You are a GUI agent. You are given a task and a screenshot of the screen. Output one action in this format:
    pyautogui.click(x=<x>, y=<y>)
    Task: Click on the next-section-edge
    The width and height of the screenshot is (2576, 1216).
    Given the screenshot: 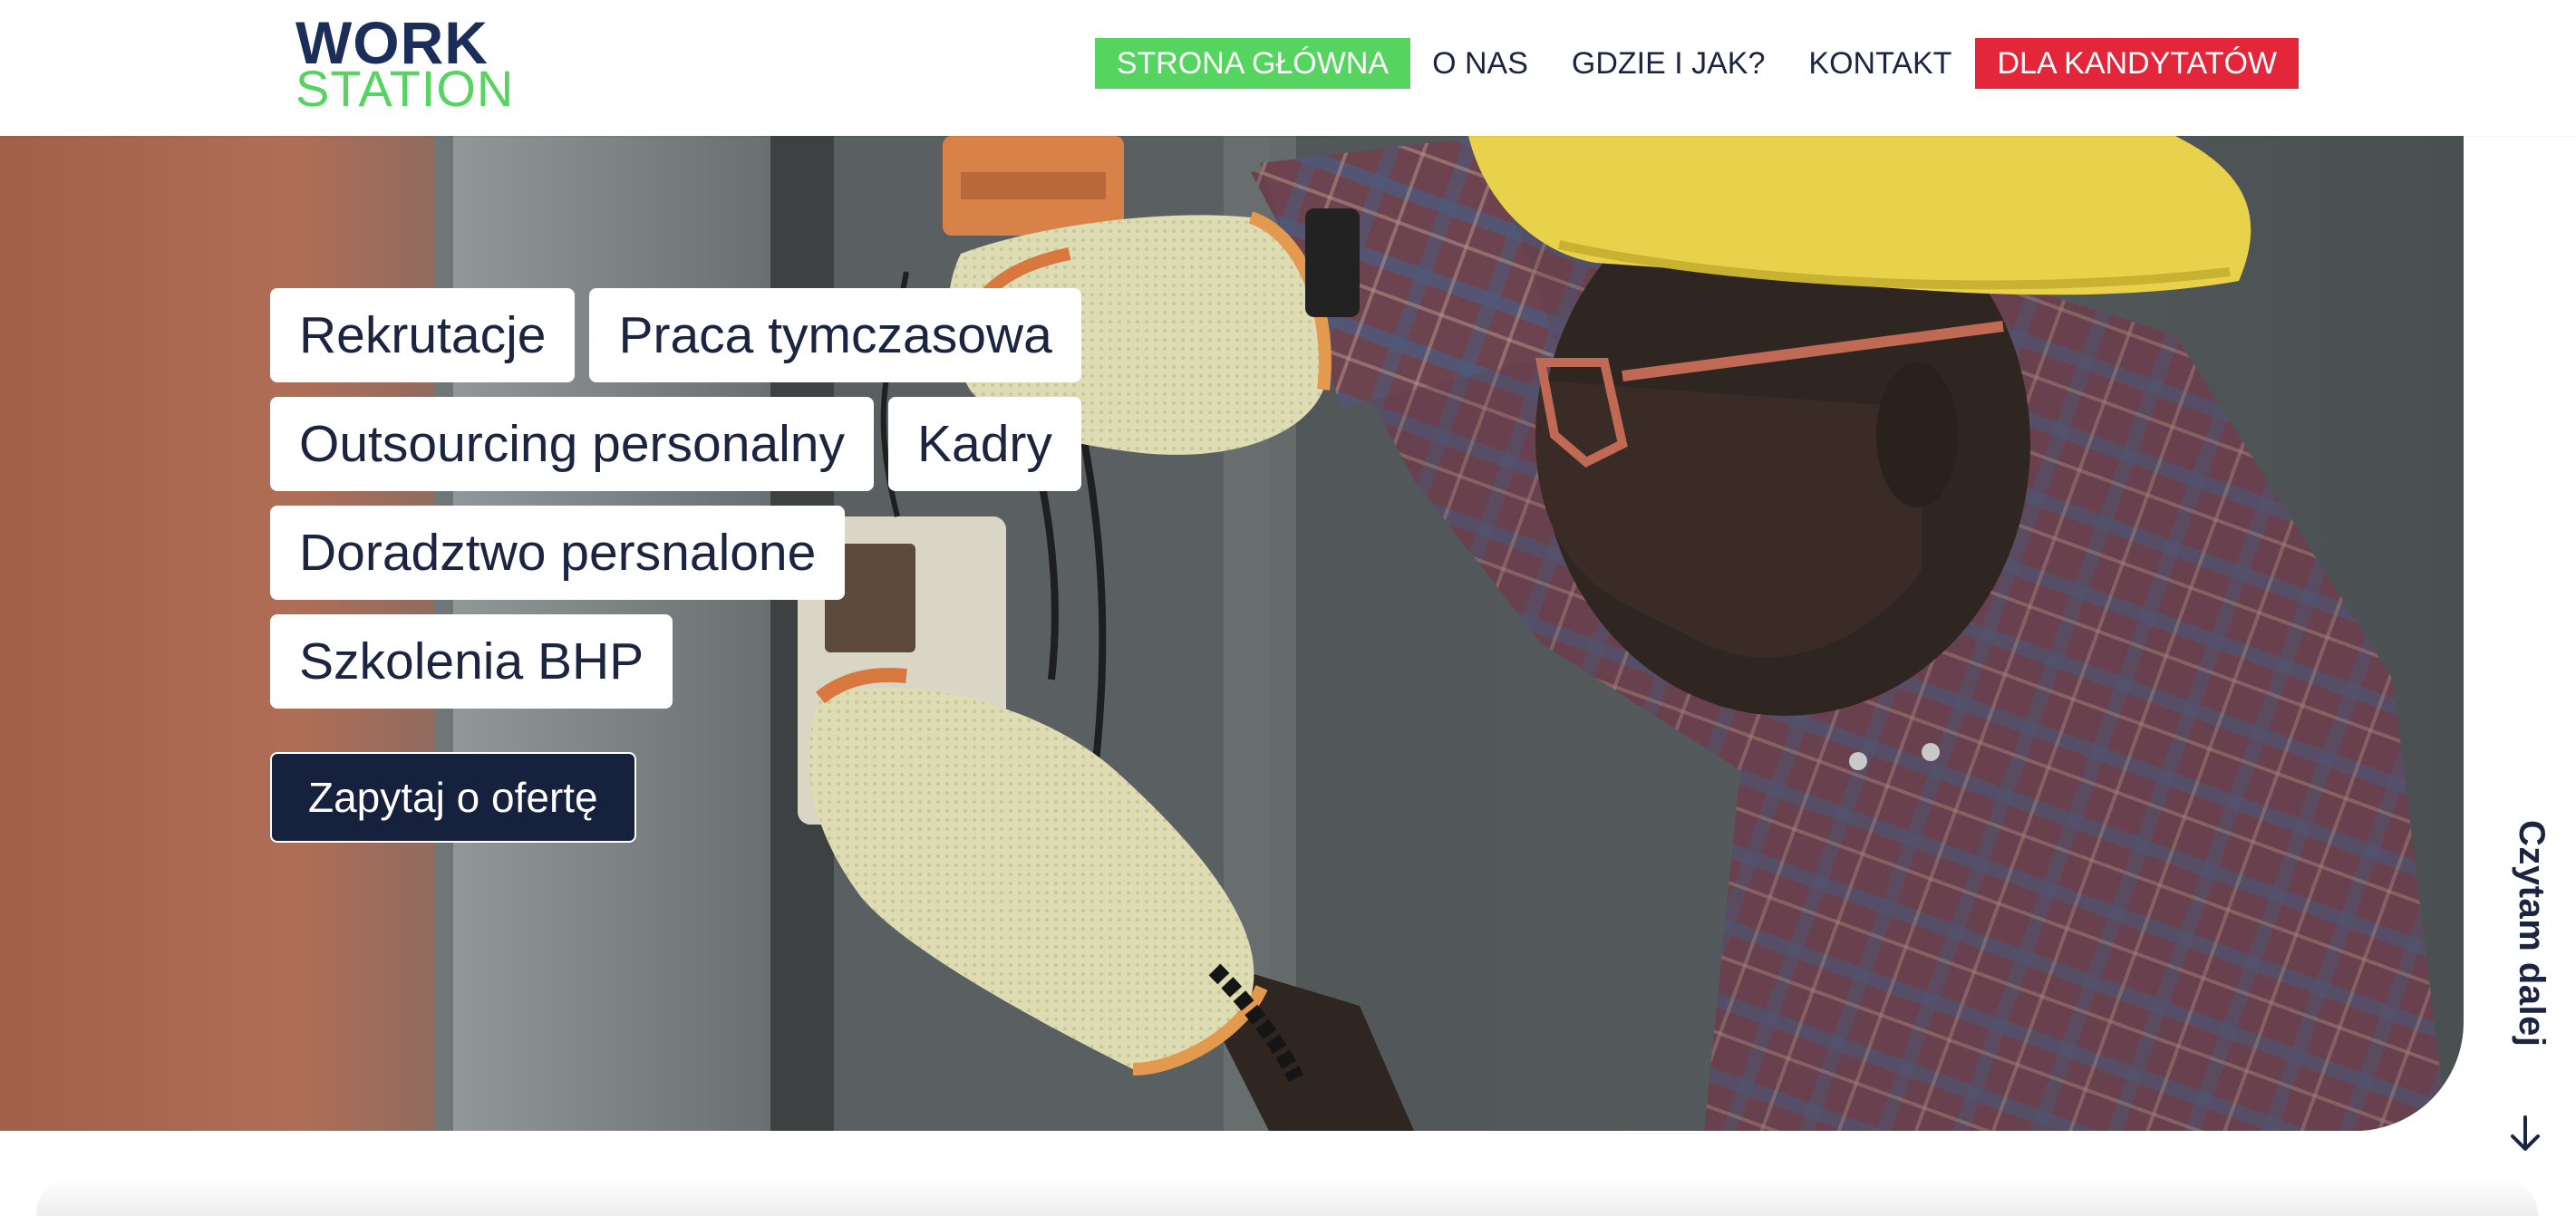 What is the action you would take?
    pyautogui.click(x=1287, y=1197)
    